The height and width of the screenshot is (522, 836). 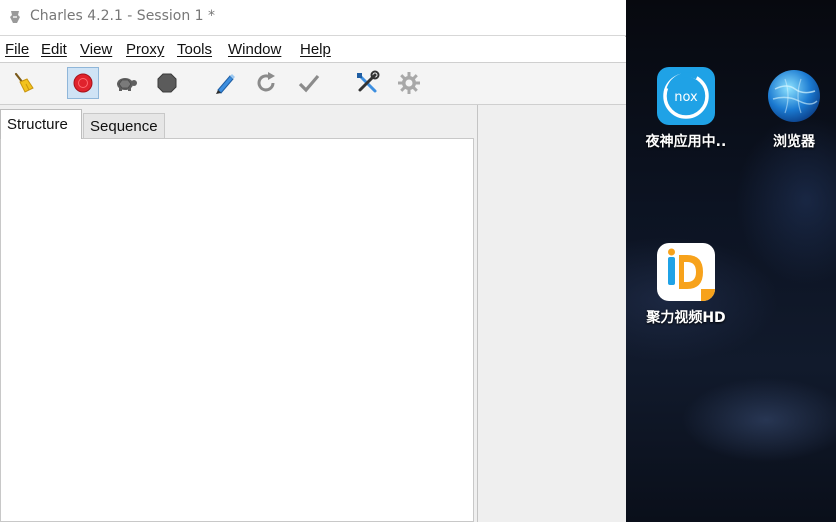 I want to click on compose-button, so click(x=225, y=83).